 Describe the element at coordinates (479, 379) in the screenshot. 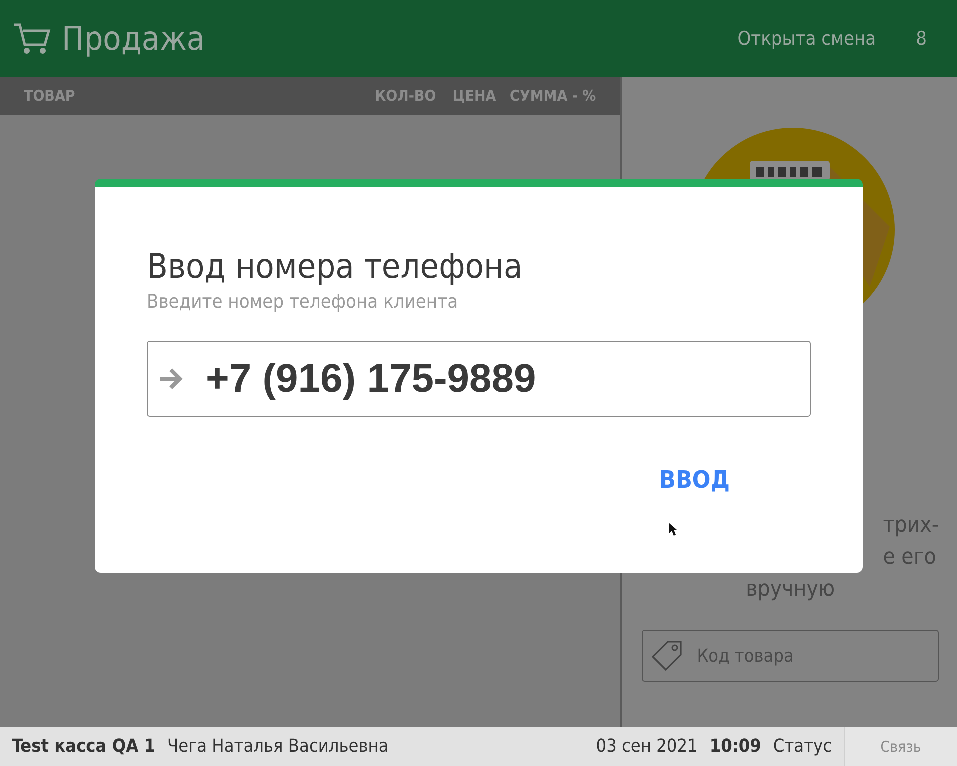

I see `phone-input-field: +7 (916) 175-9889` at that location.